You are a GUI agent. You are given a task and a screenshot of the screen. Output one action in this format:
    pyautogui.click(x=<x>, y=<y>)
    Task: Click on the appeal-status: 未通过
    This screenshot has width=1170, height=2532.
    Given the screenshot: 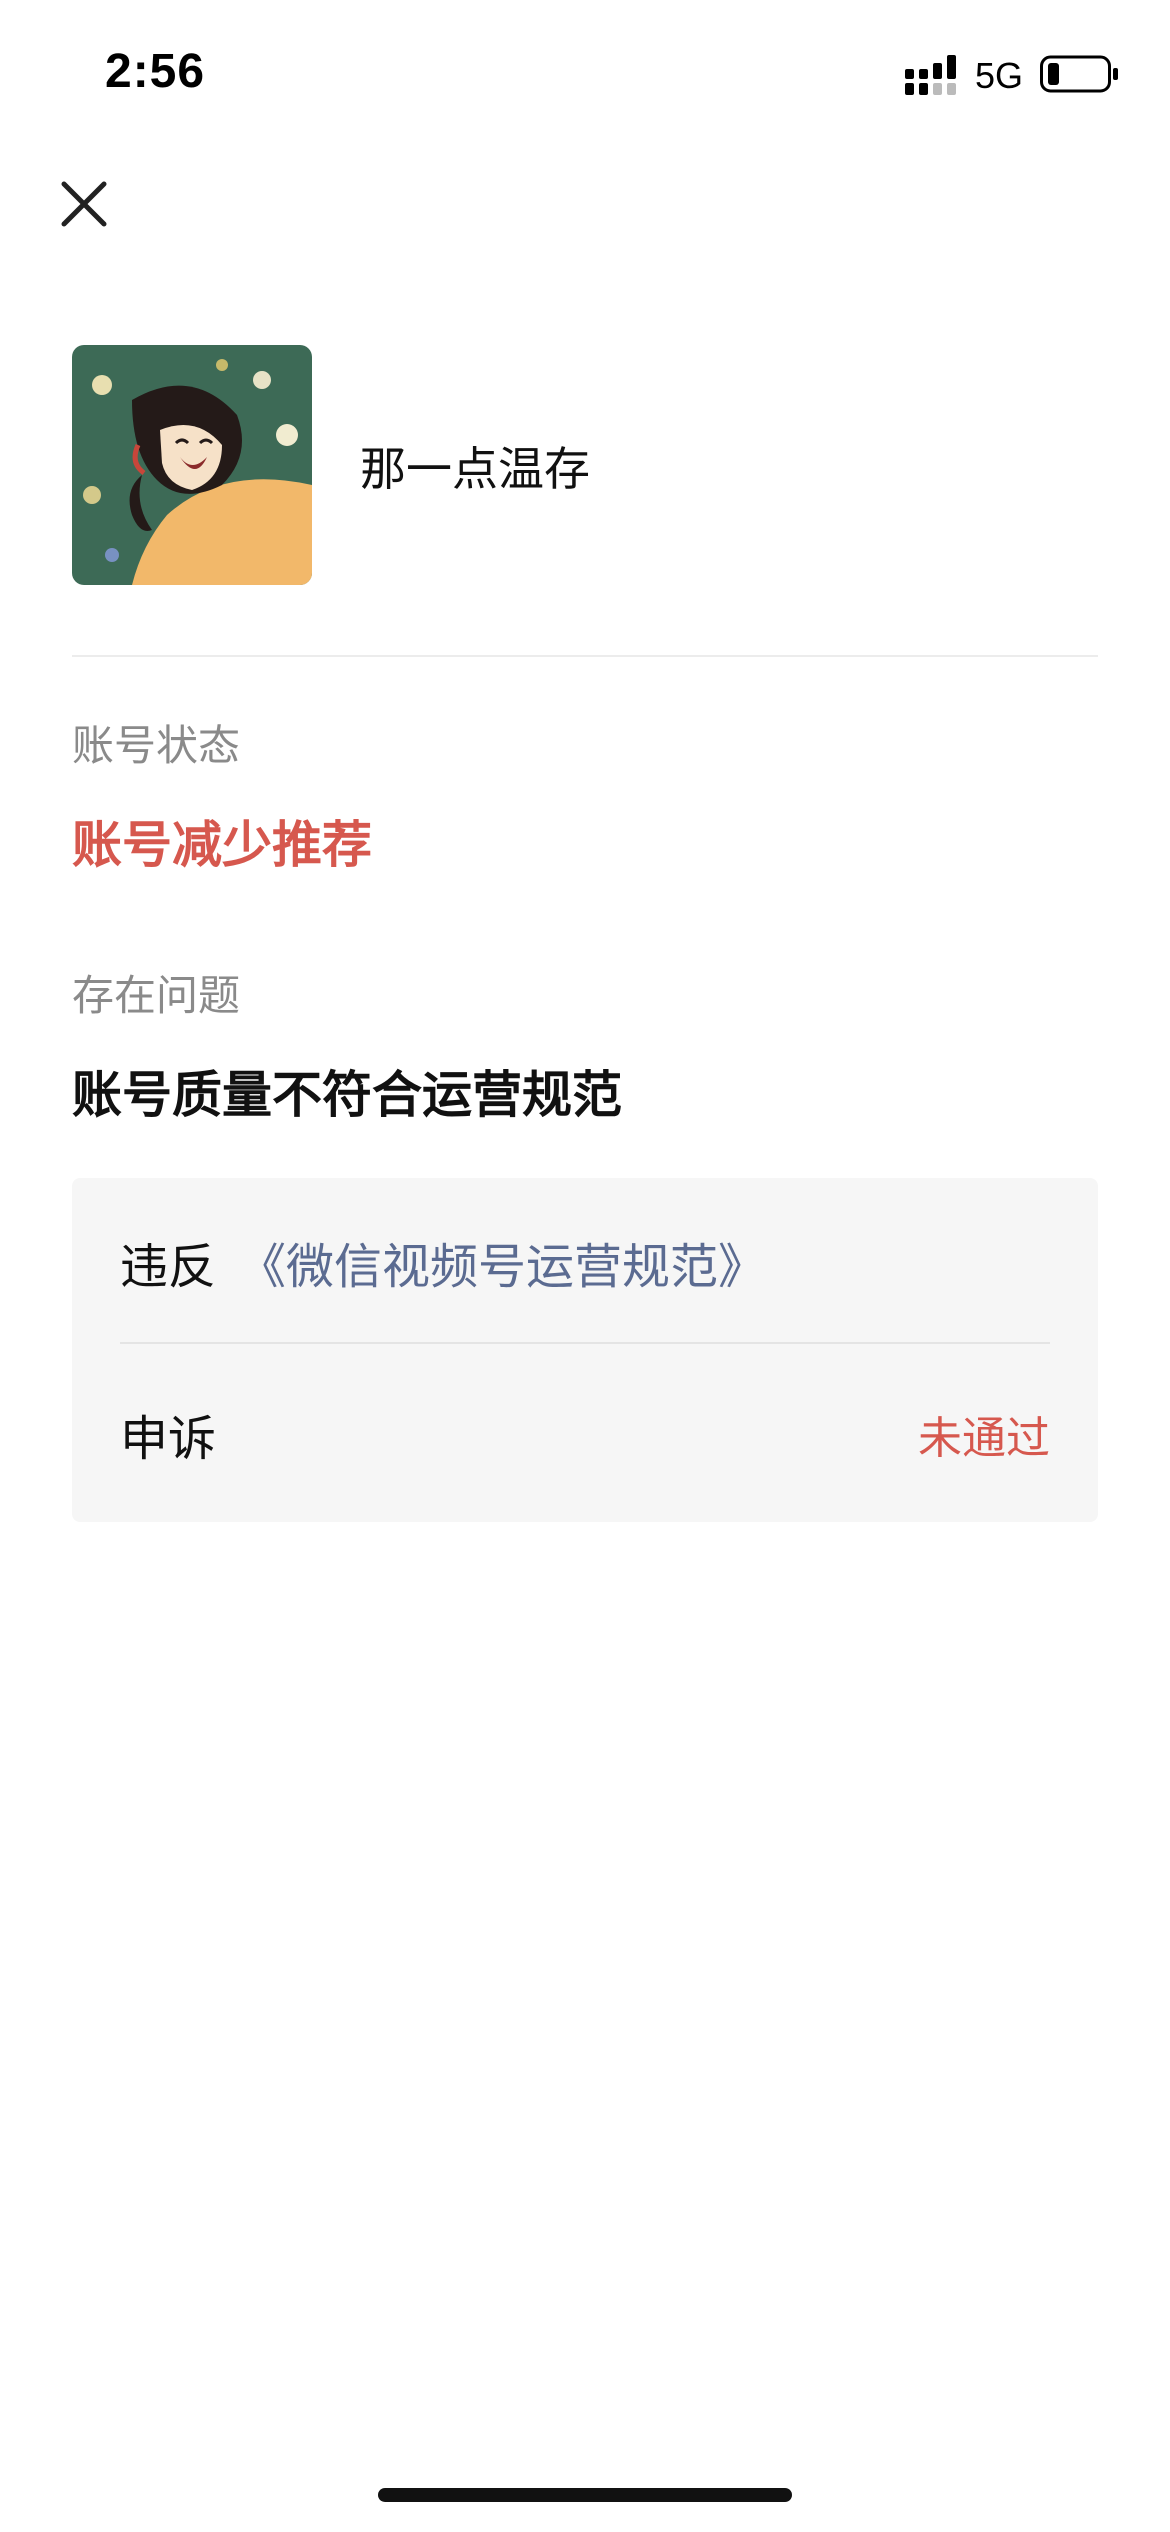 What is the action you would take?
    pyautogui.click(x=984, y=1438)
    